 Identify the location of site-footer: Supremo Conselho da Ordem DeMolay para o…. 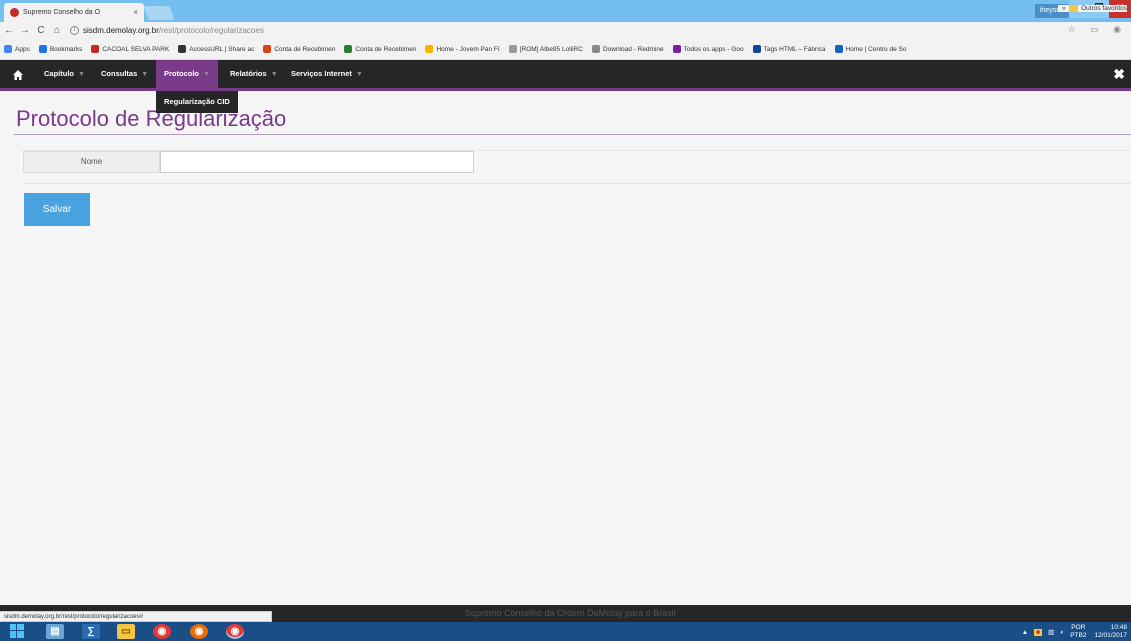
(701, 613).